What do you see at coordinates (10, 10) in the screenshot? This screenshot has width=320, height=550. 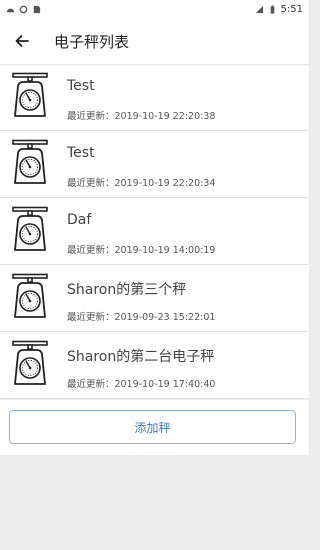 I see `android-head-icon` at bounding box center [10, 10].